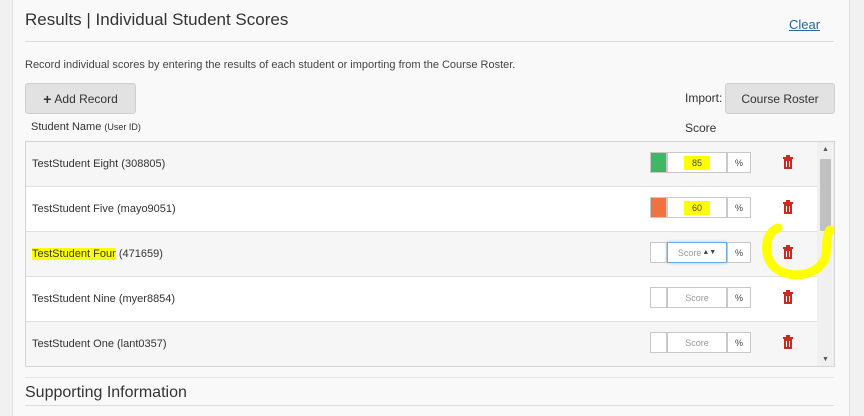  I want to click on score-input: 85, so click(697, 162).